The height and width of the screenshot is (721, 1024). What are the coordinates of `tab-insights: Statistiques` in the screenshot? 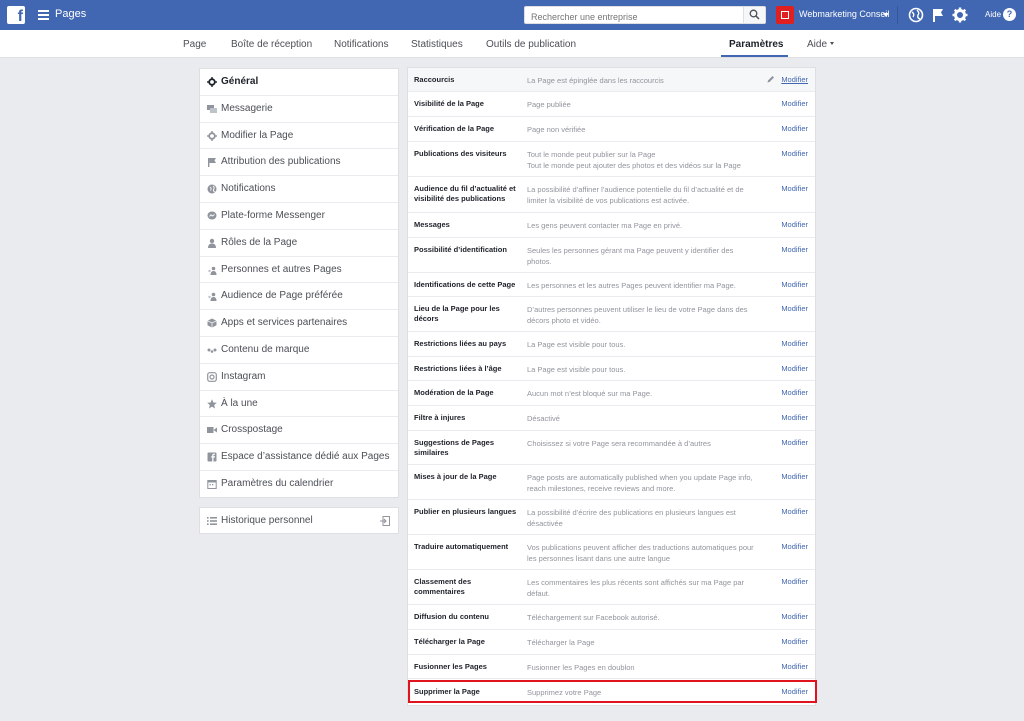 It's located at (437, 44).